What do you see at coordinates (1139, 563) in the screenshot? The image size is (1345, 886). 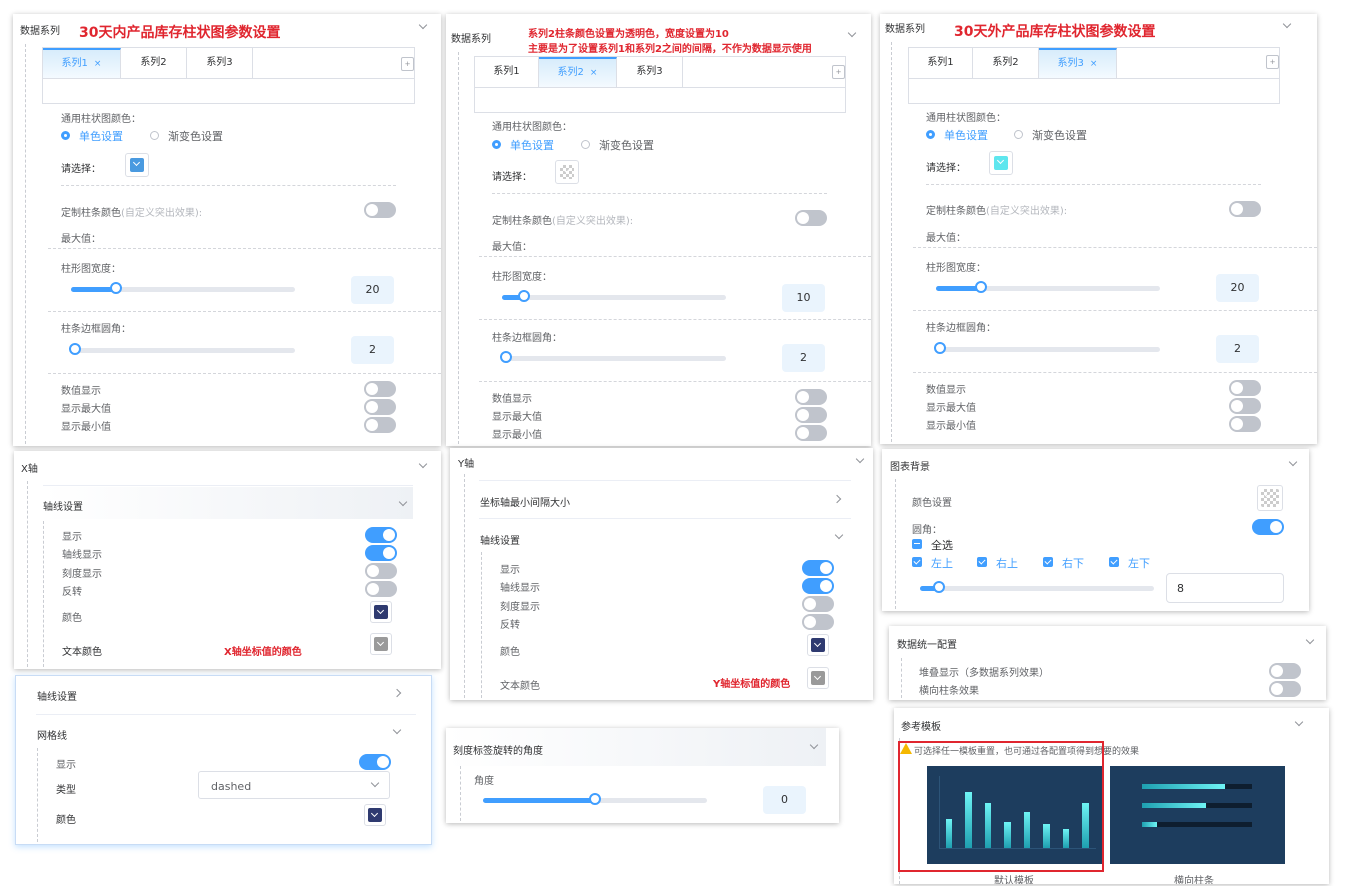 I see `corner-bottom-left-label: 左下` at bounding box center [1139, 563].